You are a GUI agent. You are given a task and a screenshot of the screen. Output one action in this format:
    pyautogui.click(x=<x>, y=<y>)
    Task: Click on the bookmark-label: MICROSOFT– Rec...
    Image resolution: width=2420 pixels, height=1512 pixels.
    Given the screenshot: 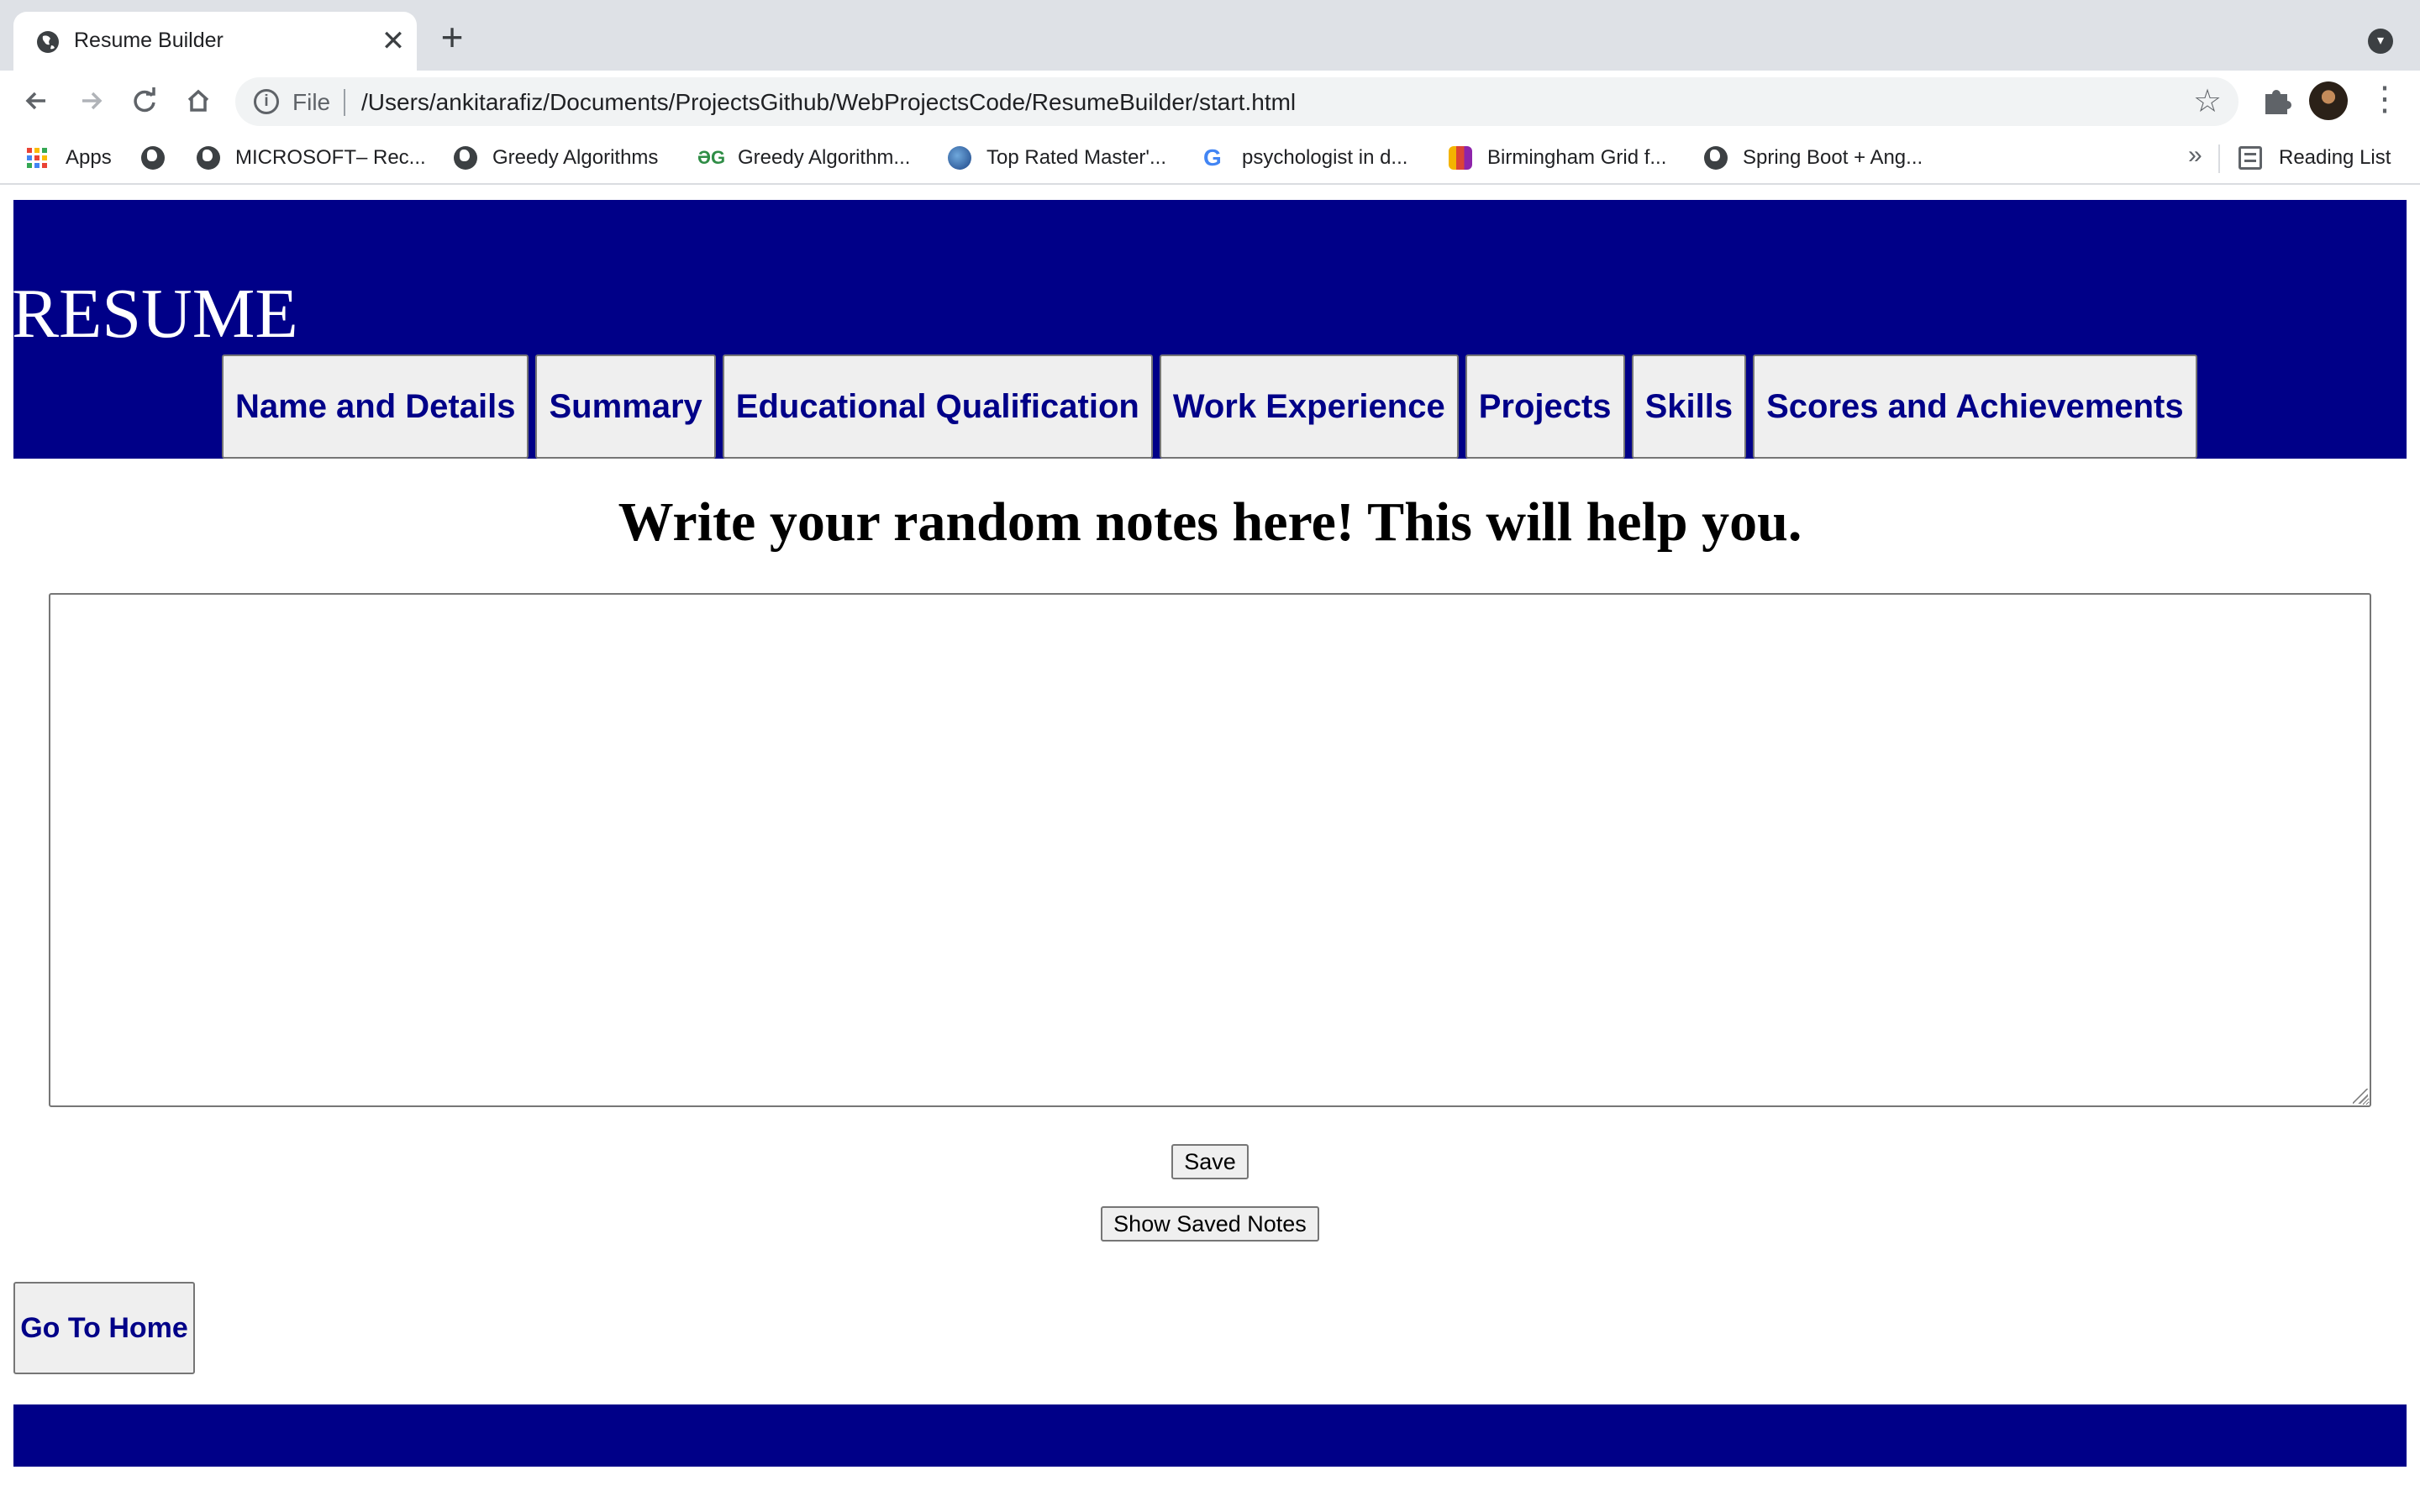 What is the action you would take?
    pyautogui.click(x=330, y=157)
    